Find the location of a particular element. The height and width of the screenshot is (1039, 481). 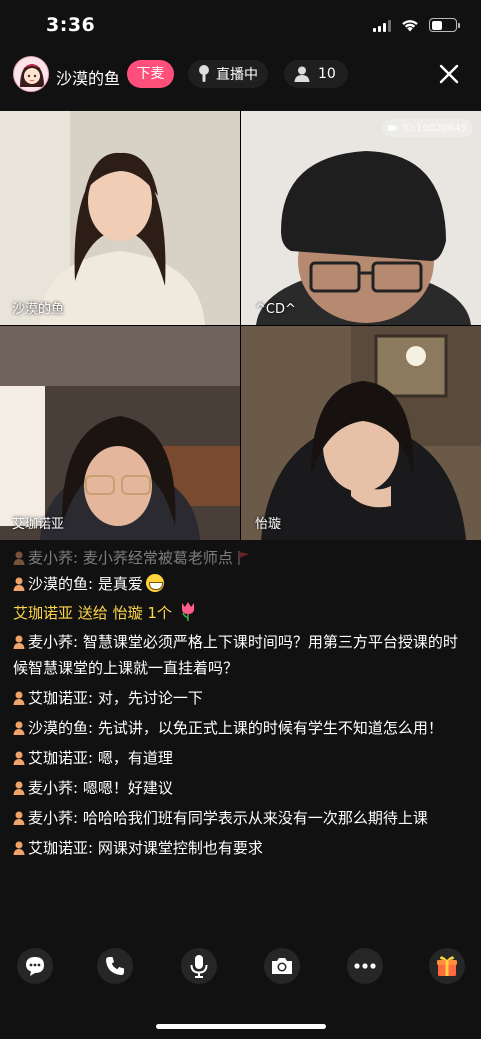

chat-message: 沙漠的鱼: 先试讲，以免正式上课的时候有学生不知道怎么用！ is located at coordinates (238, 728).